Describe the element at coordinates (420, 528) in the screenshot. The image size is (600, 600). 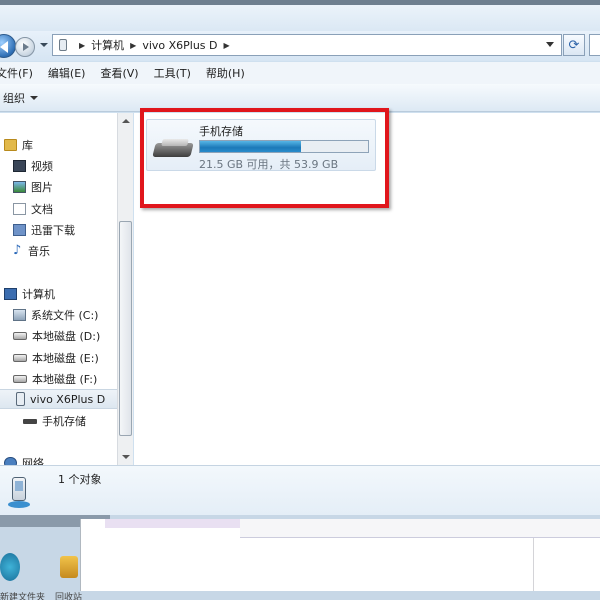
I see `background-window-toolbar` at that location.